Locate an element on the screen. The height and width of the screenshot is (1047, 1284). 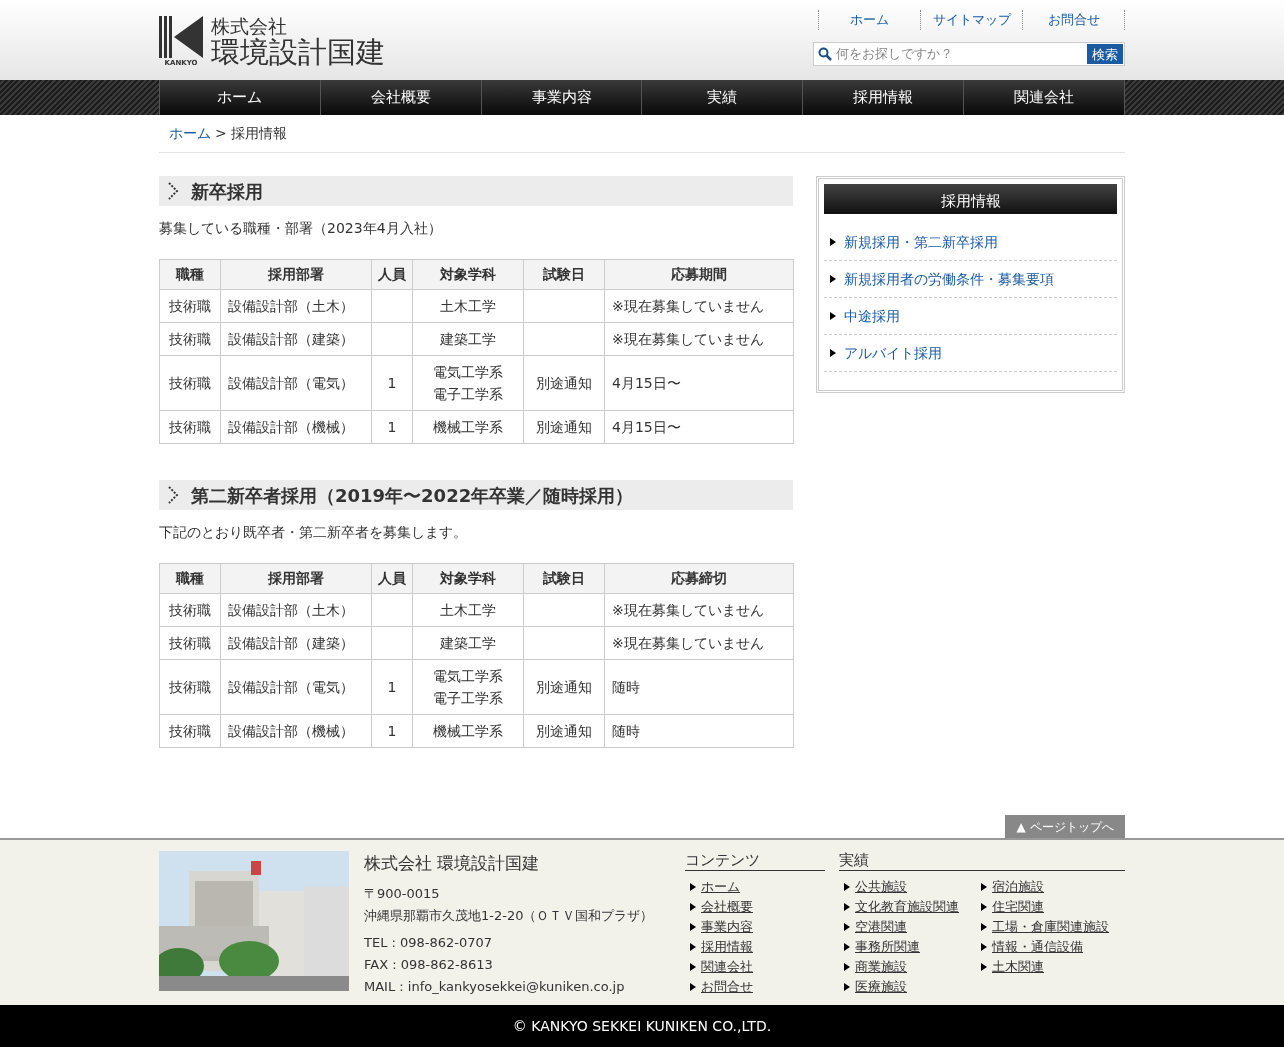
header-link: お問合せ is located at coordinates (1073, 20).